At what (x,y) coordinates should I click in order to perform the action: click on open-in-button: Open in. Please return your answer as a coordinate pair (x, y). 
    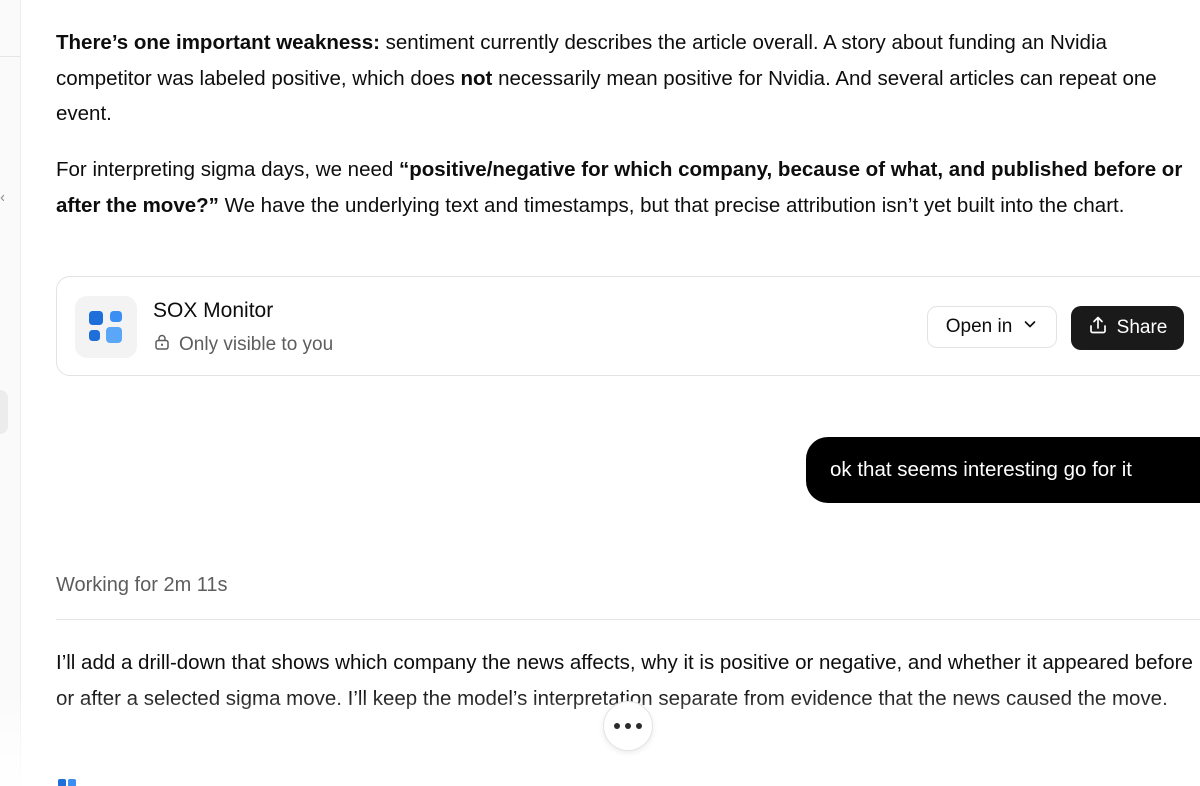
    Looking at the image, I should click on (992, 327).